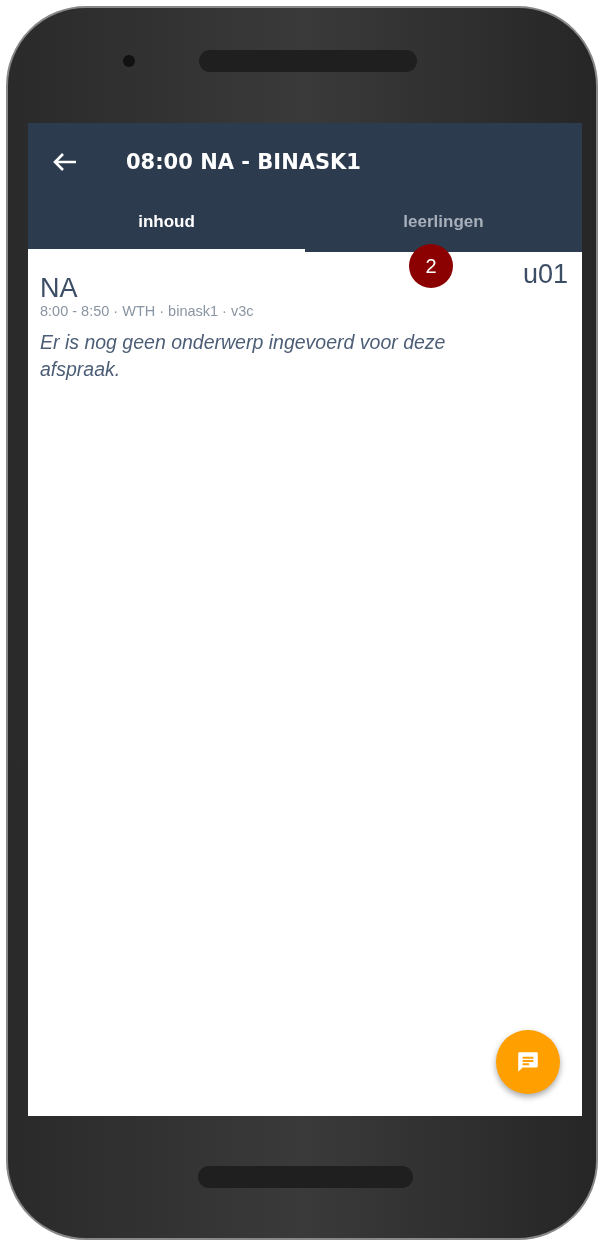  Describe the element at coordinates (147, 311) in the screenshot. I see `lesson-details: 8:00 - 8:50 · WTH · binask1 · v3c` at that location.